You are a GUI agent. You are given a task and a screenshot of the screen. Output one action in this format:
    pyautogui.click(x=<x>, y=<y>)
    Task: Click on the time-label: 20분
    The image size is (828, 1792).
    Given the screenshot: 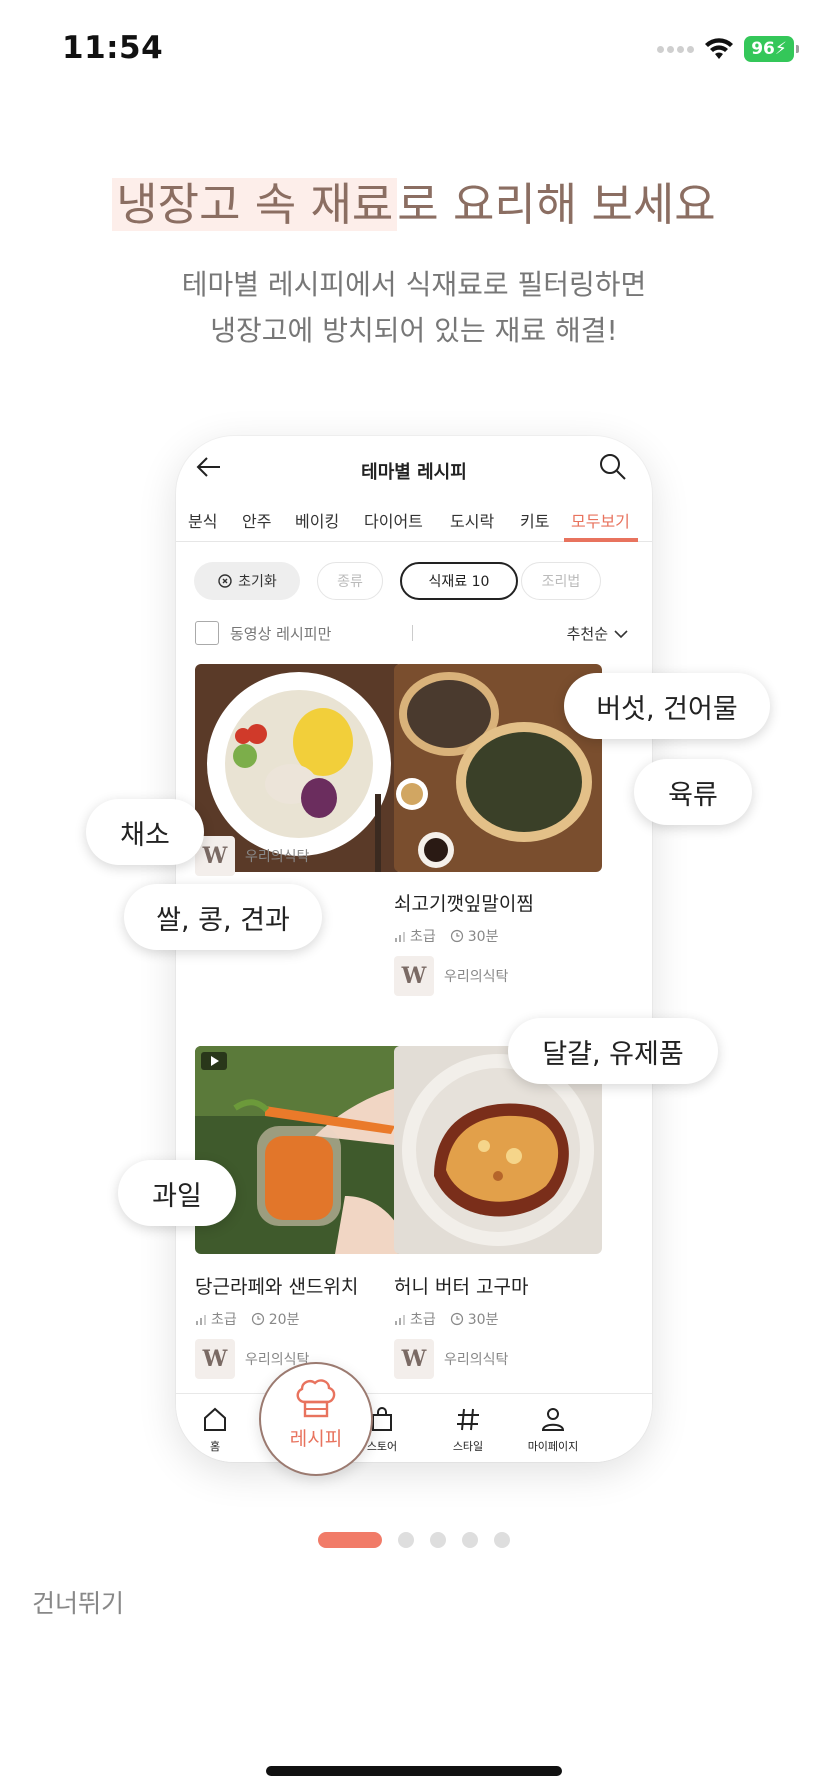 What is the action you would take?
    pyautogui.click(x=284, y=1320)
    